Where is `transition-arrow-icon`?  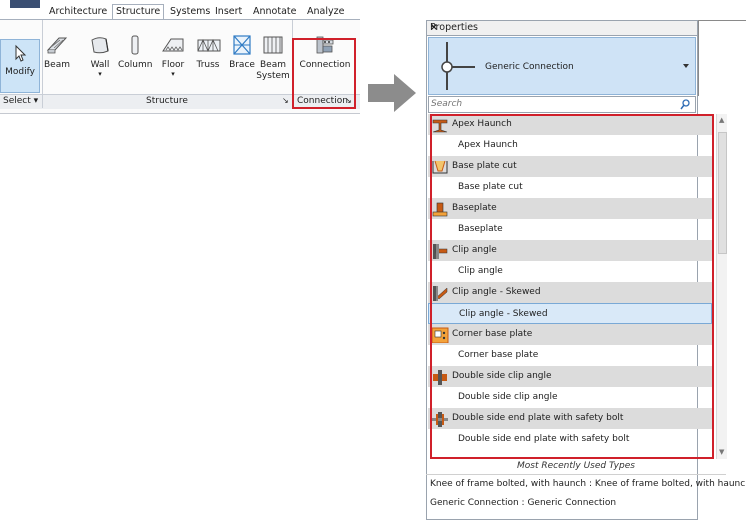 transition-arrow-icon is located at coordinates (405, 93).